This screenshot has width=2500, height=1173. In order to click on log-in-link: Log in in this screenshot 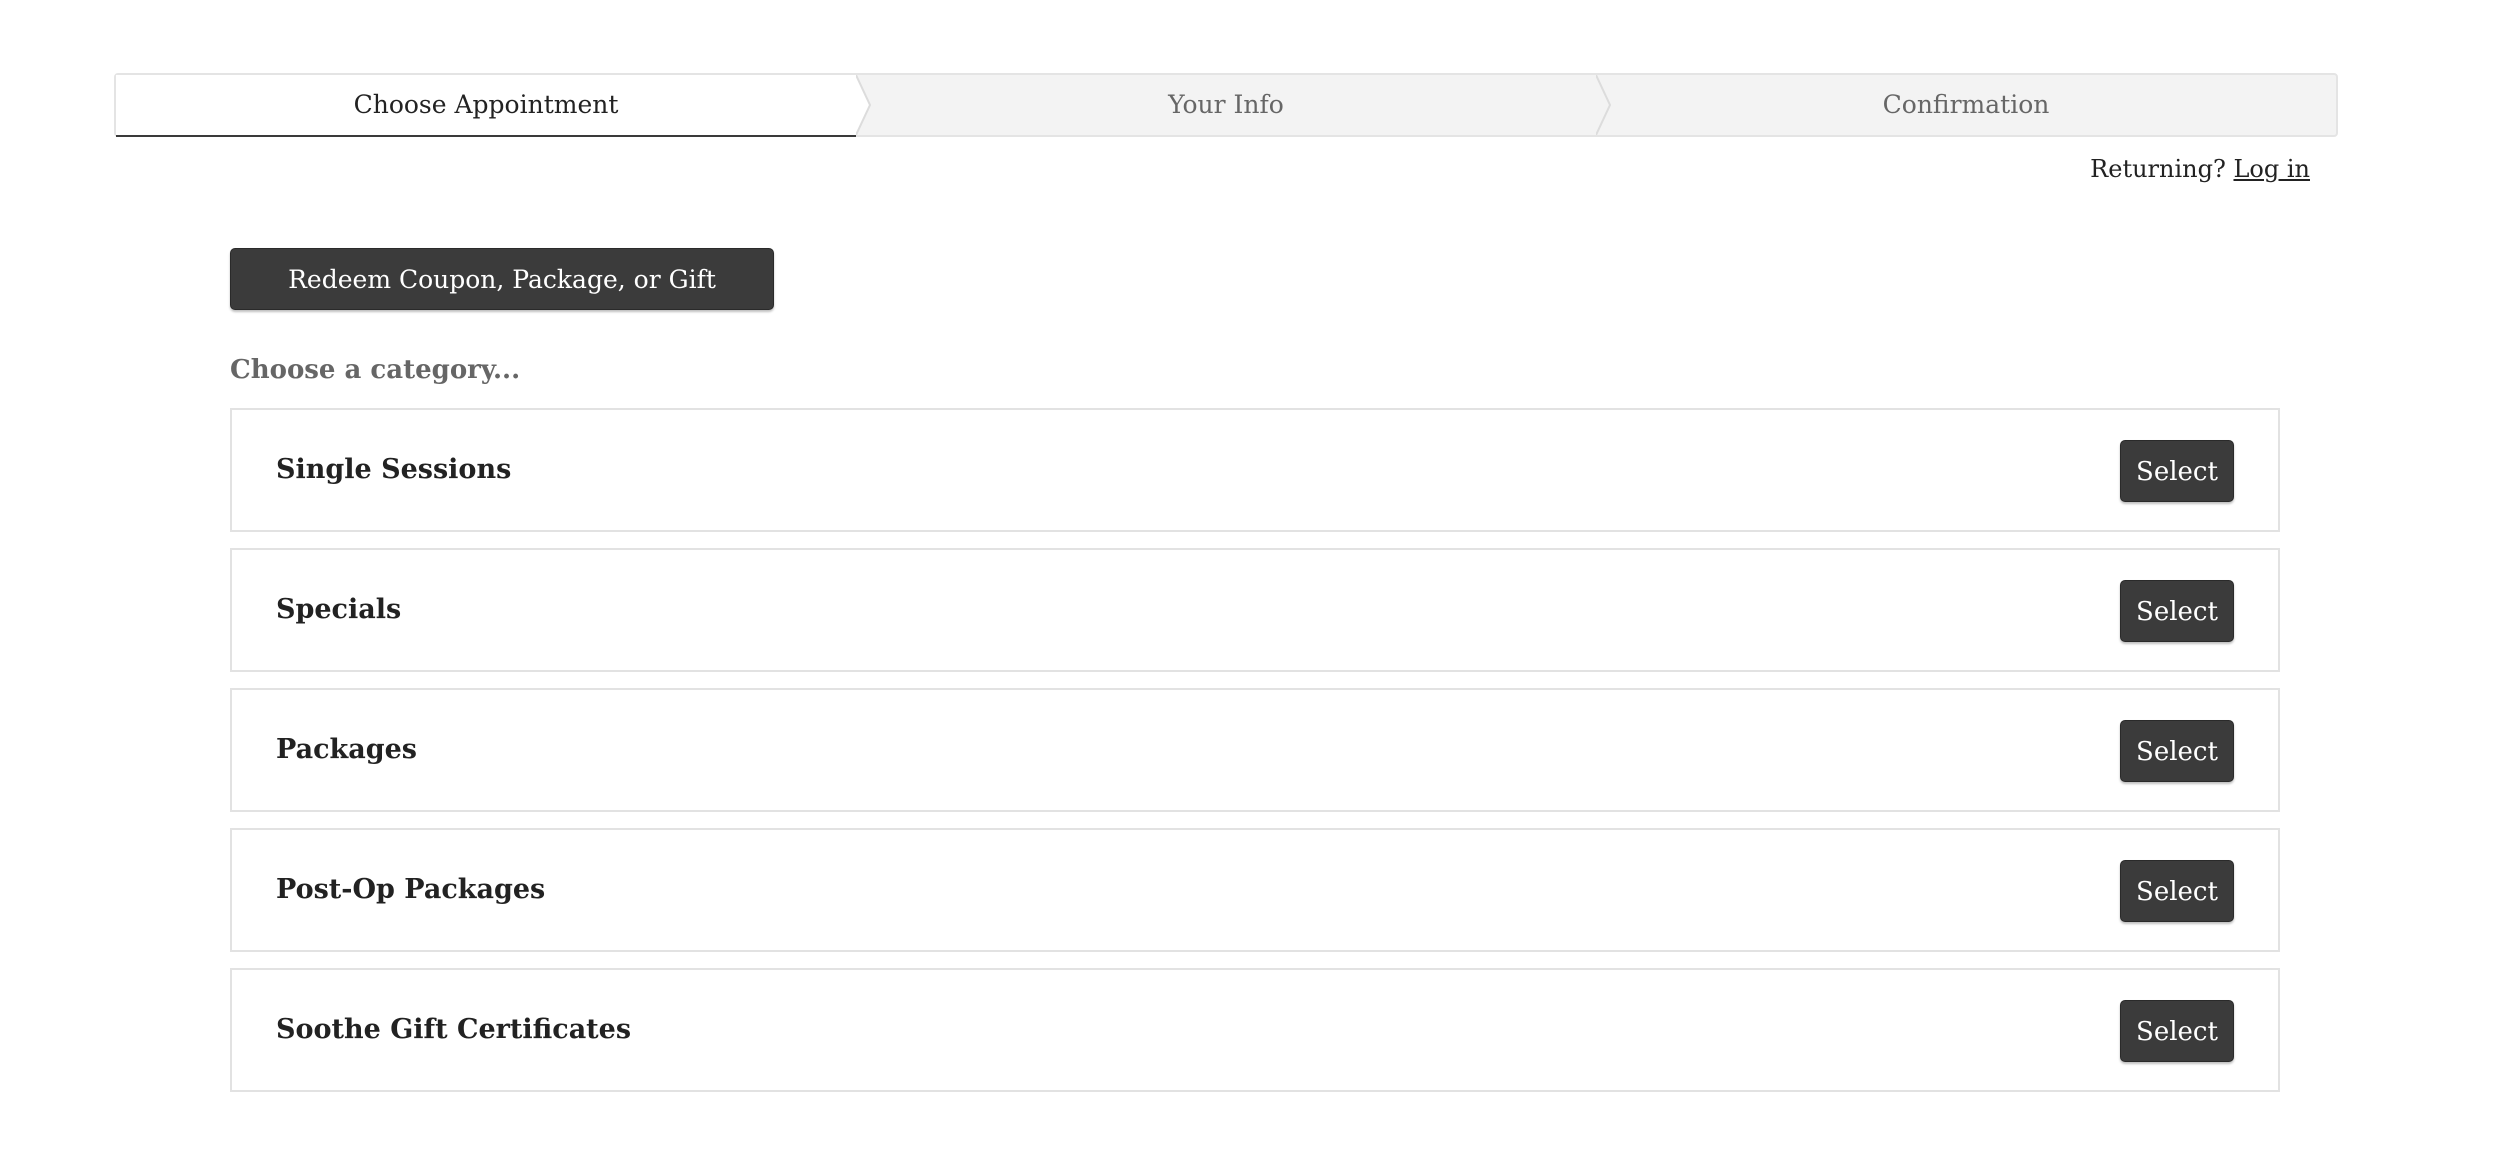, I will do `click(2271, 169)`.